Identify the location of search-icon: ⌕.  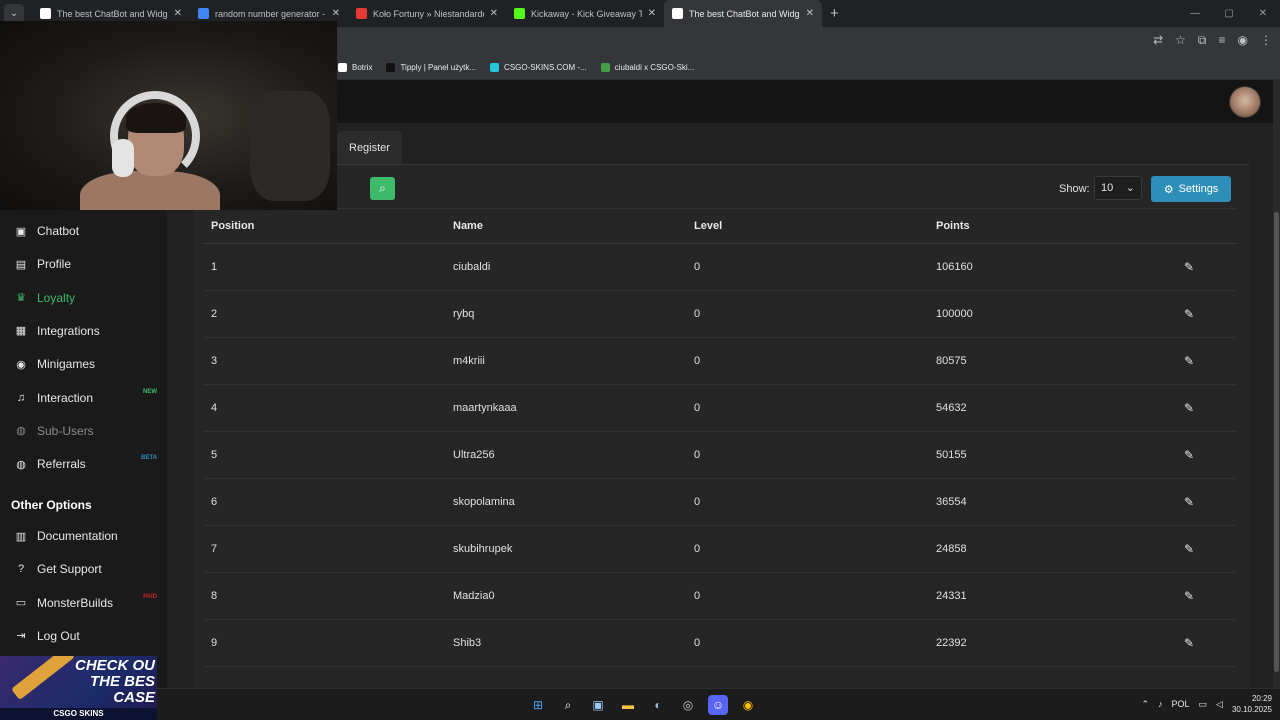
(382, 188).